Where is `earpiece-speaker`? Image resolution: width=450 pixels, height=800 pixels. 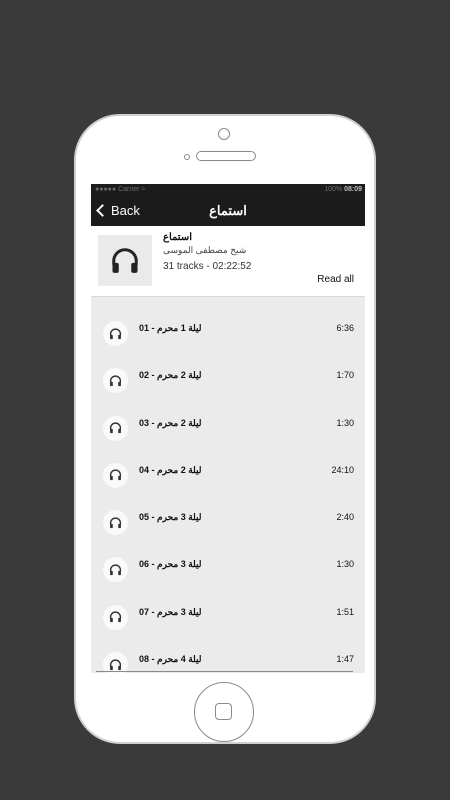 earpiece-speaker is located at coordinates (226, 156).